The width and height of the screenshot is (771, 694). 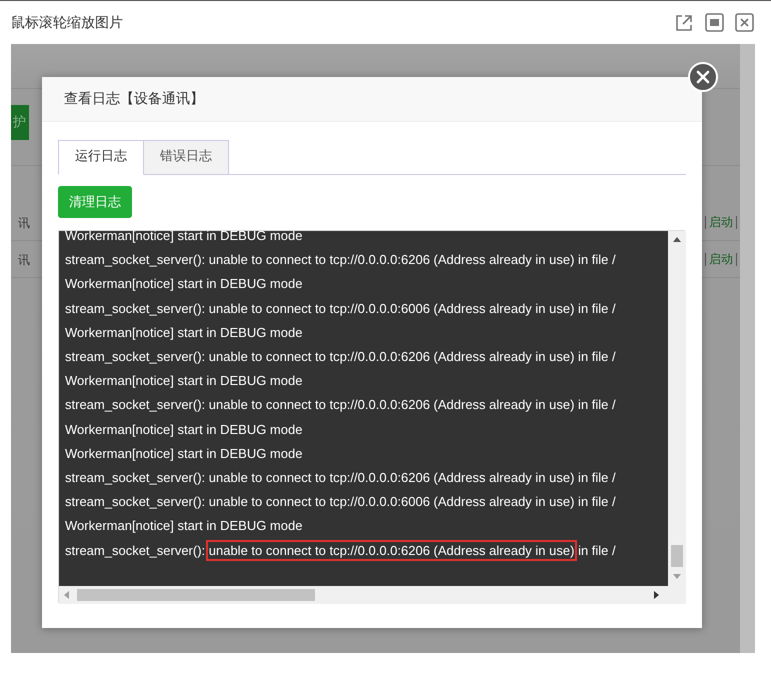 I want to click on close-icon, so click(x=744, y=22).